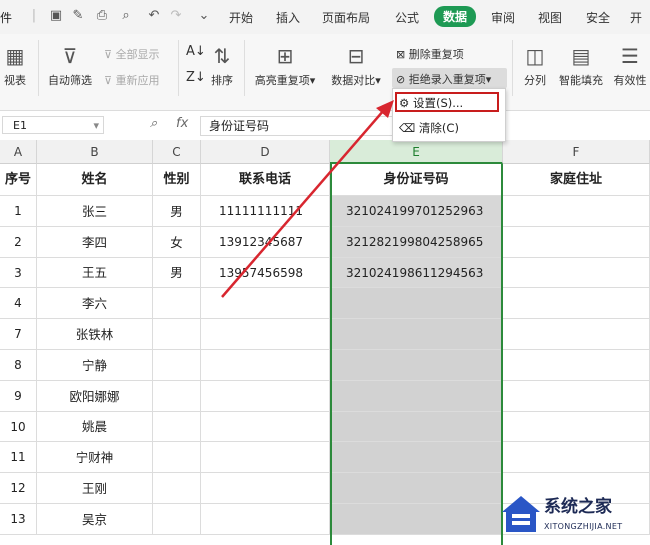 This screenshot has width=650, height=545. What do you see at coordinates (176, 16) in the screenshot?
I see `redo-icon: ↷` at bounding box center [176, 16].